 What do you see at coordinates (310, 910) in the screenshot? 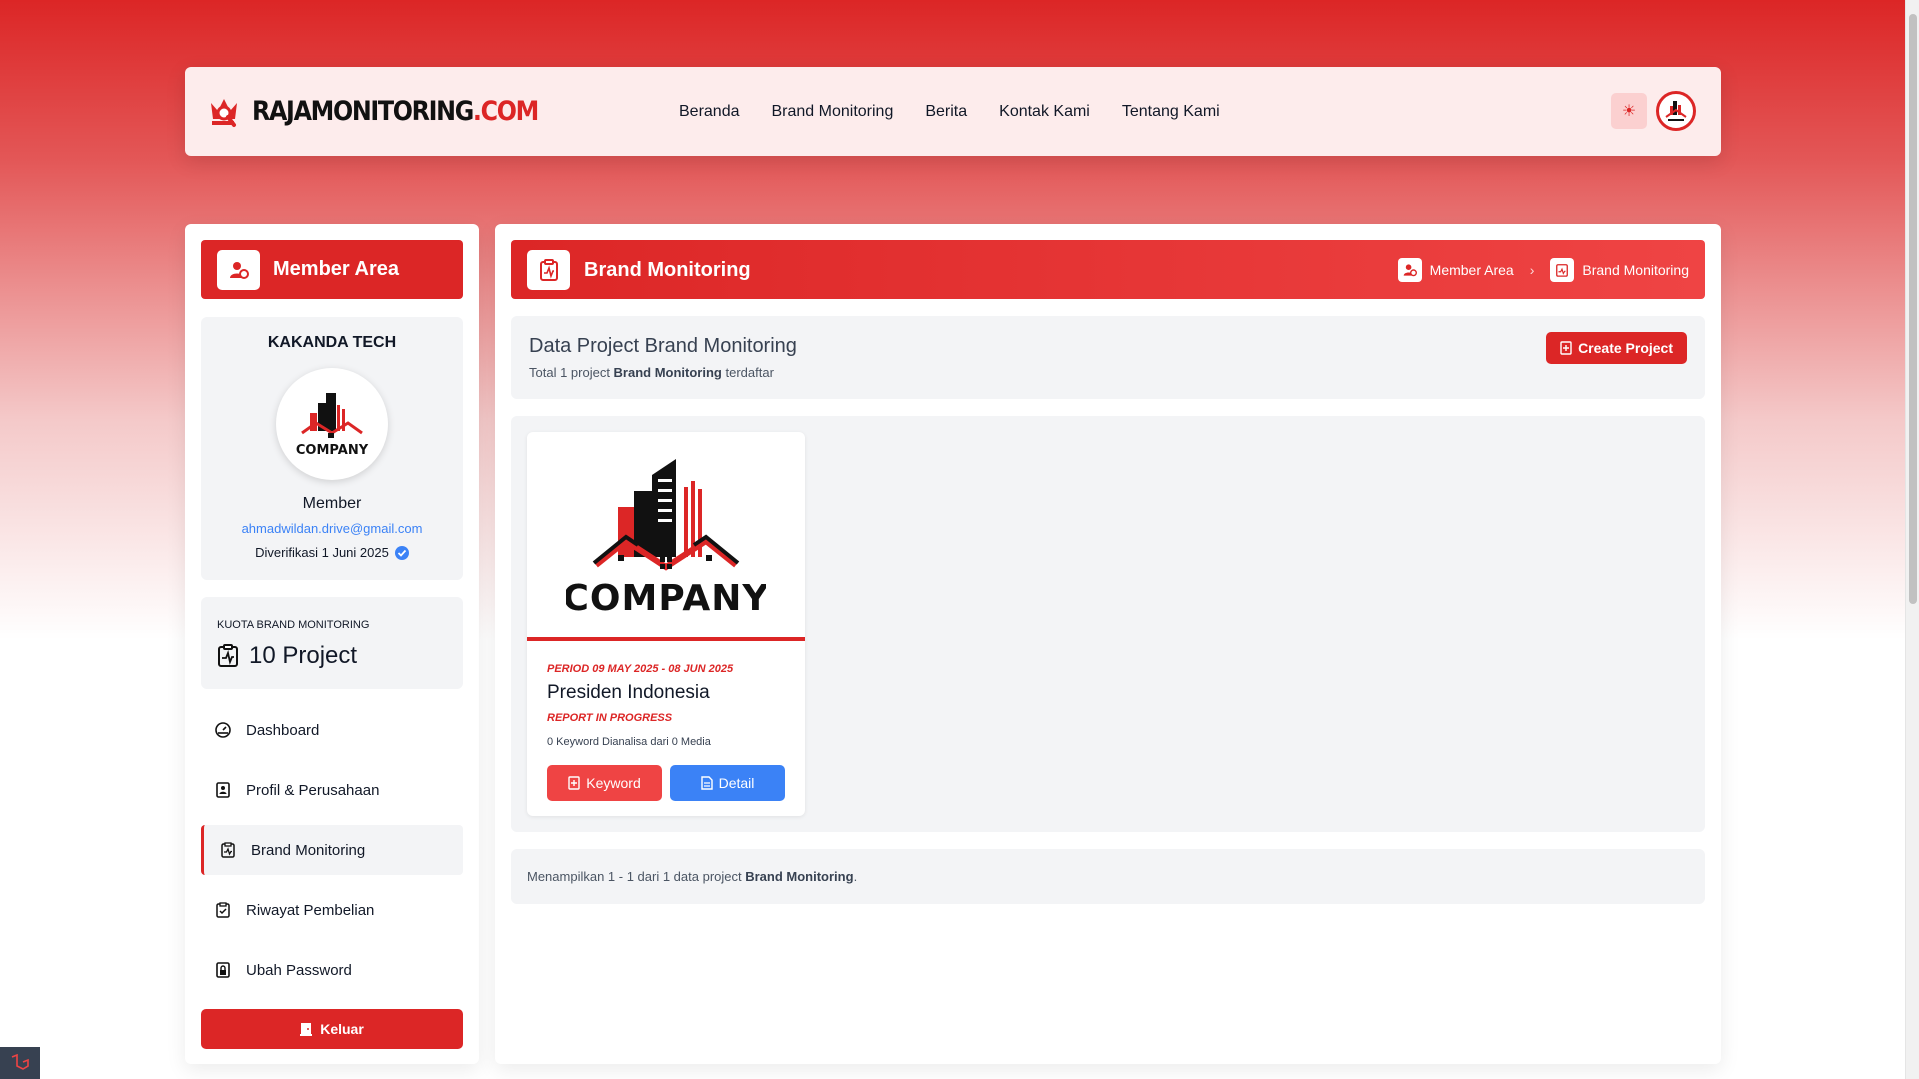
I see `sidebar-item-label: Riwayat Pembelian` at bounding box center [310, 910].